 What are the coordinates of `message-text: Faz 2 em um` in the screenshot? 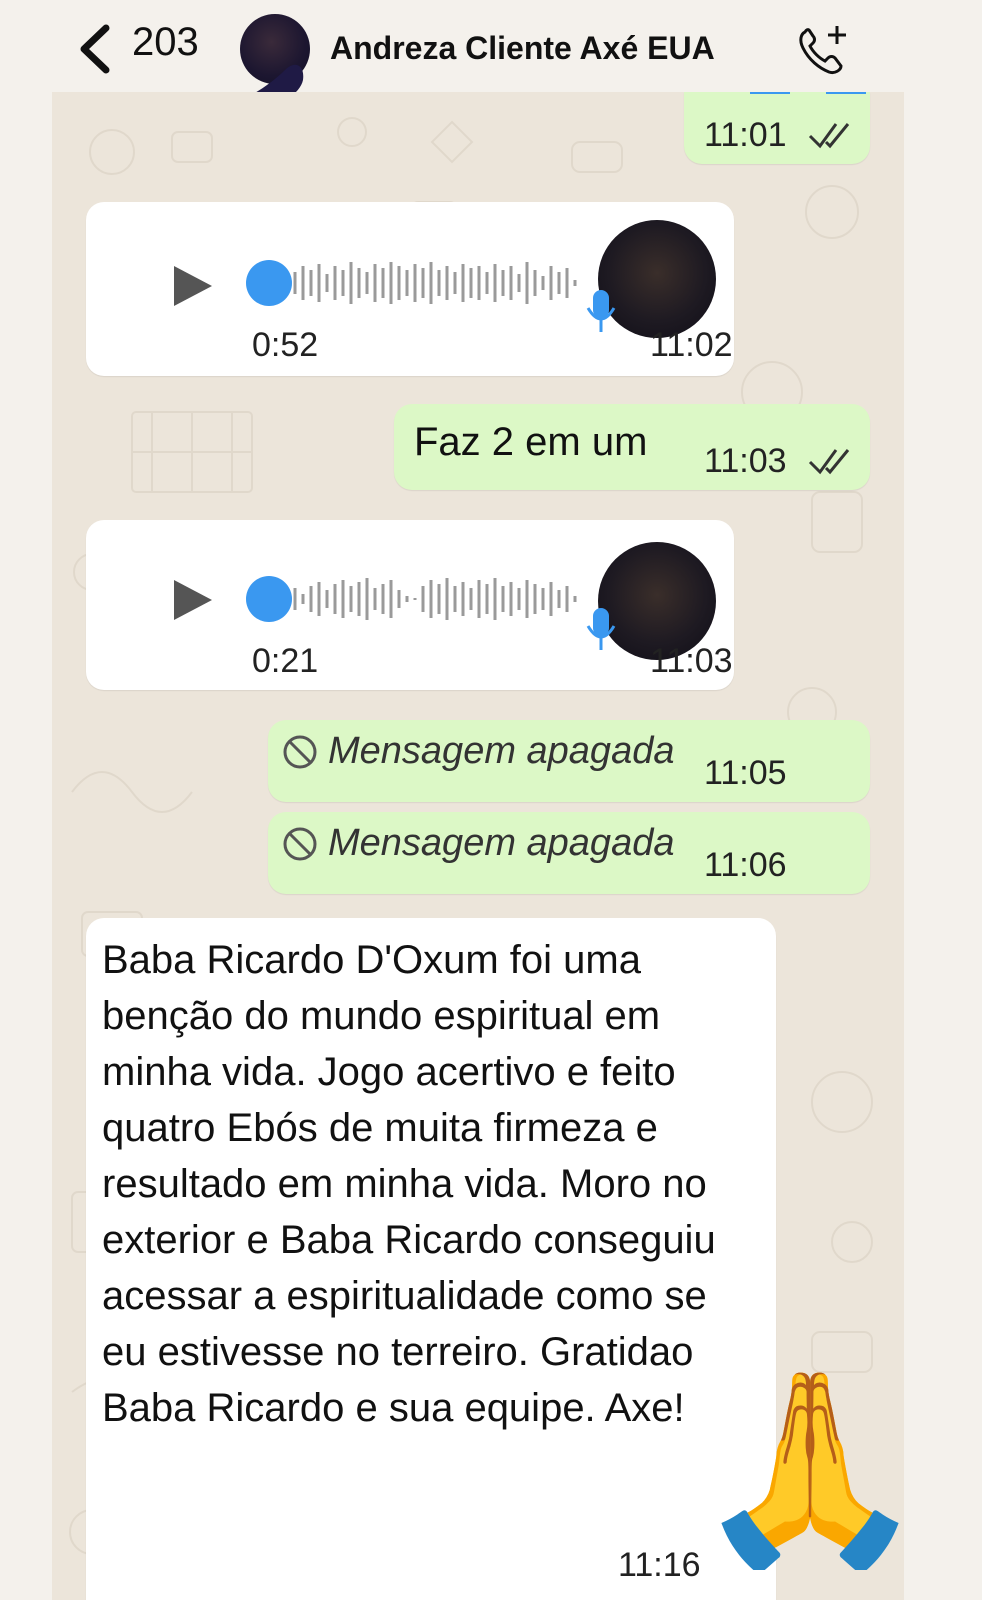 It's located at (531, 442).